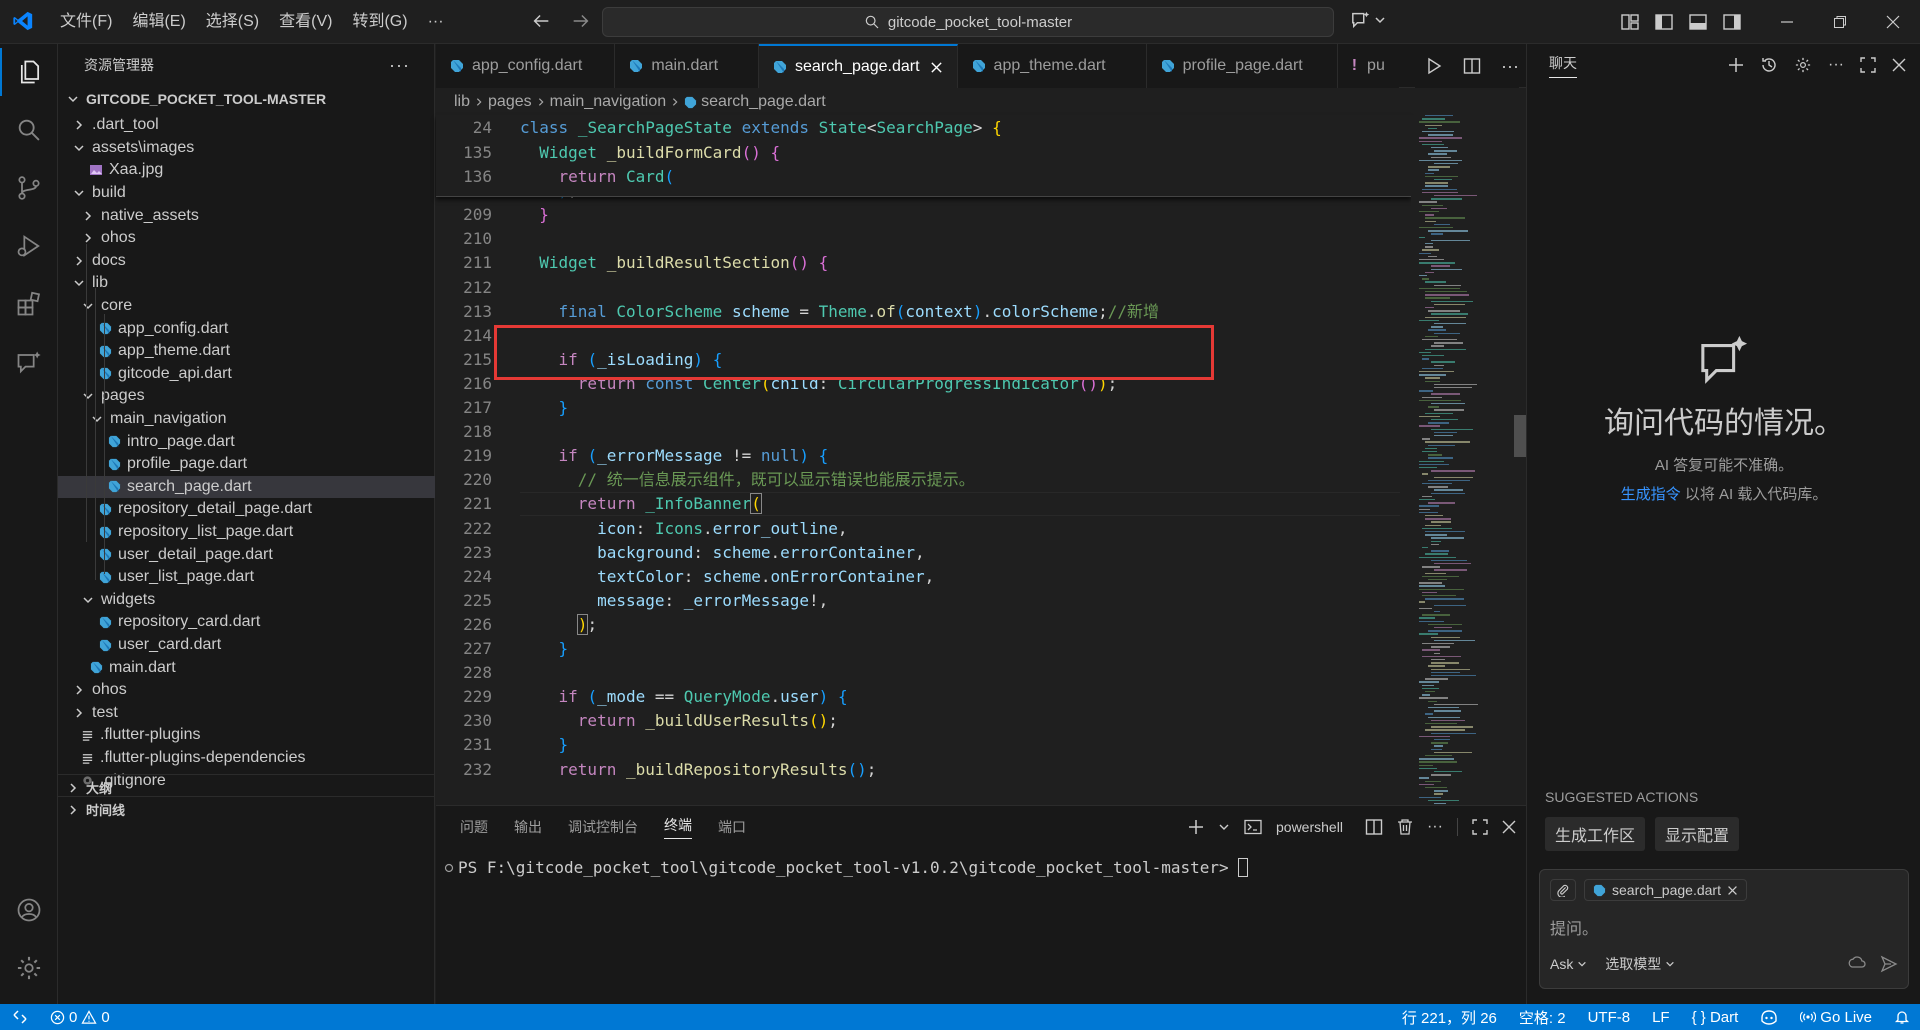 The width and height of the screenshot is (1920, 1030). I want to click on gear-icon, so click(1803, 65).